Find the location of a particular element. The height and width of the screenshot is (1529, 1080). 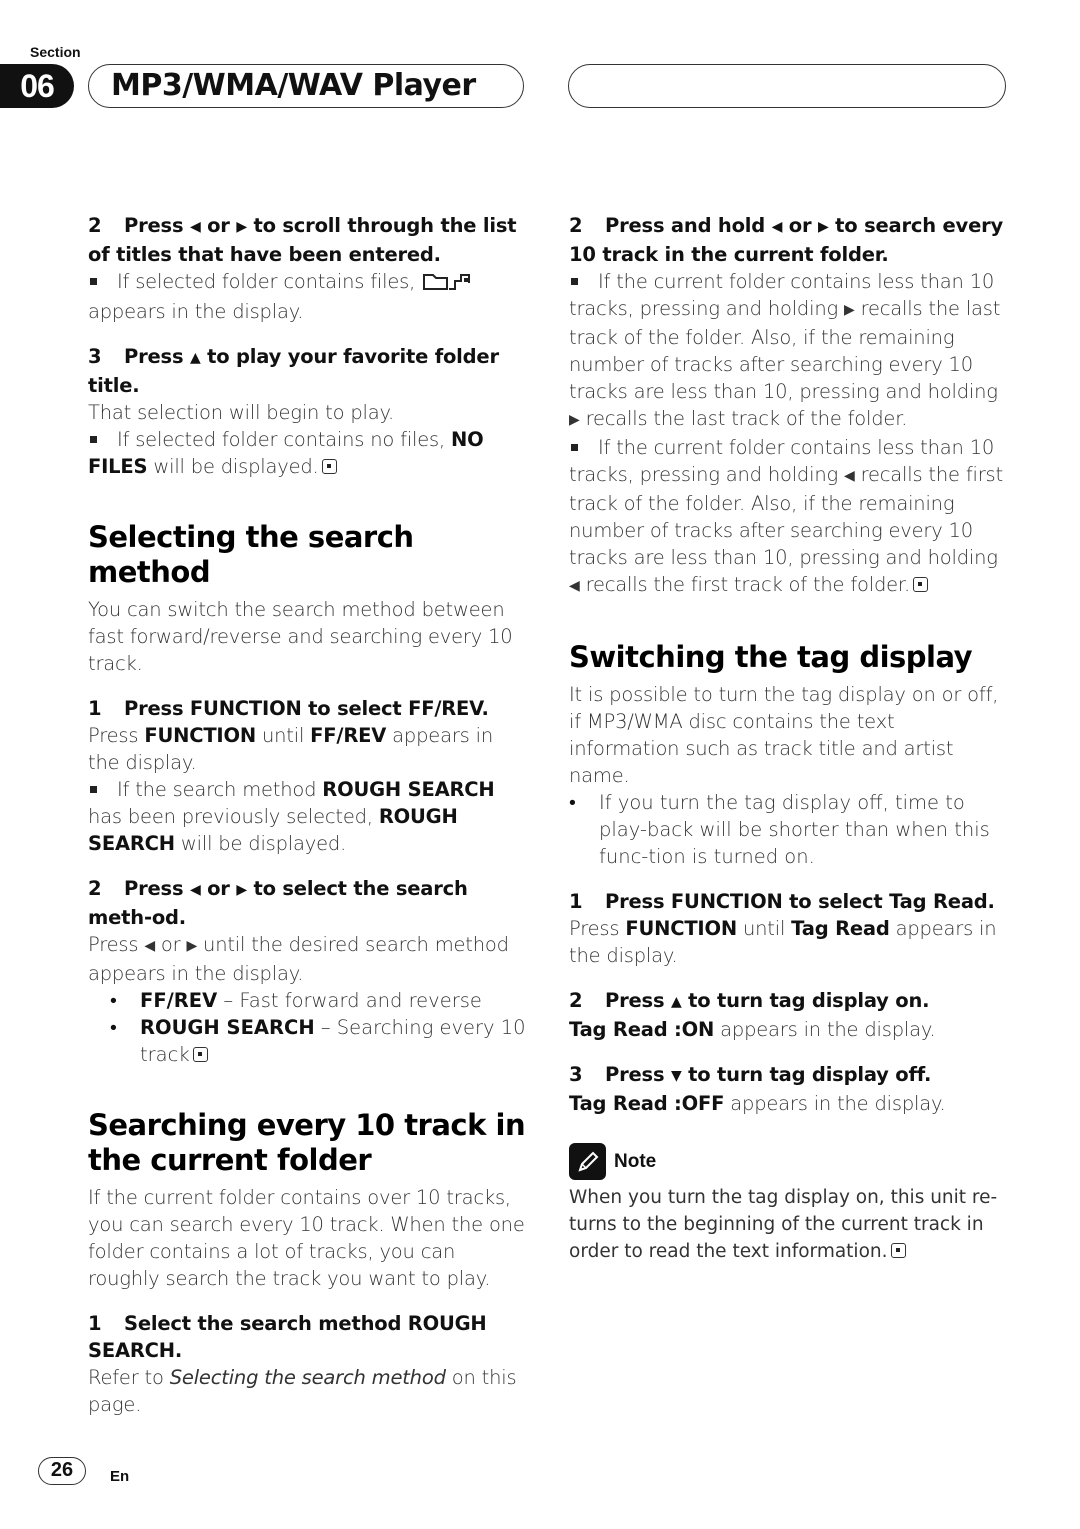

body-text: Tag Read :OFF appears in the display. is located at coordinates (757, 1103).